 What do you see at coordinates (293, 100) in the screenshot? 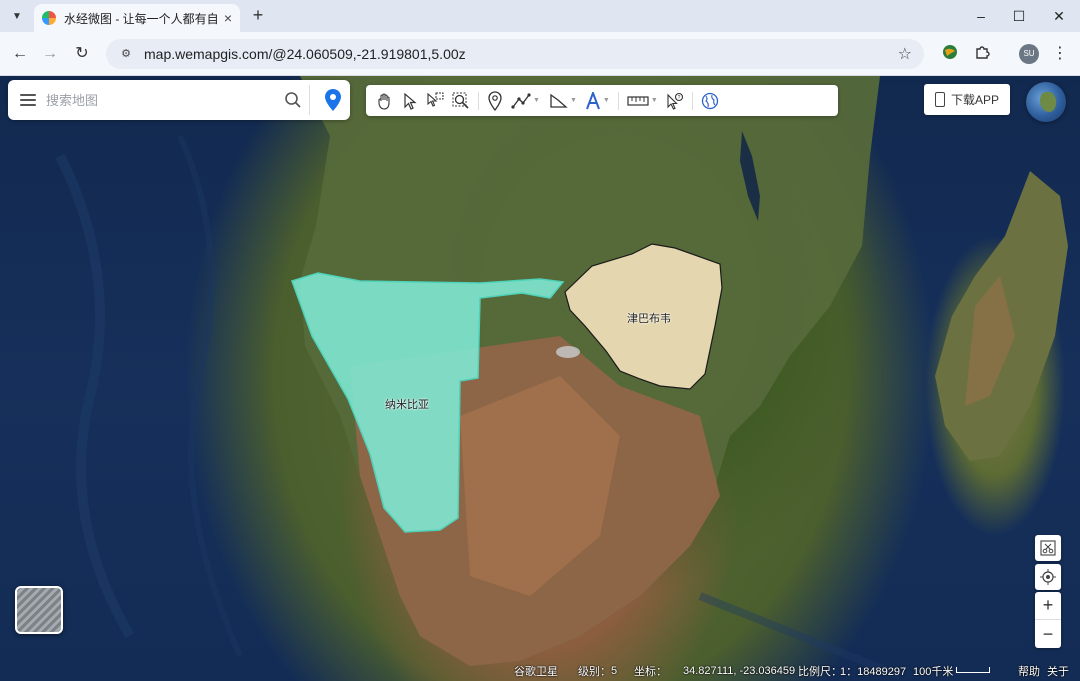
I see `search-icon` at bounding box center [293, 100].